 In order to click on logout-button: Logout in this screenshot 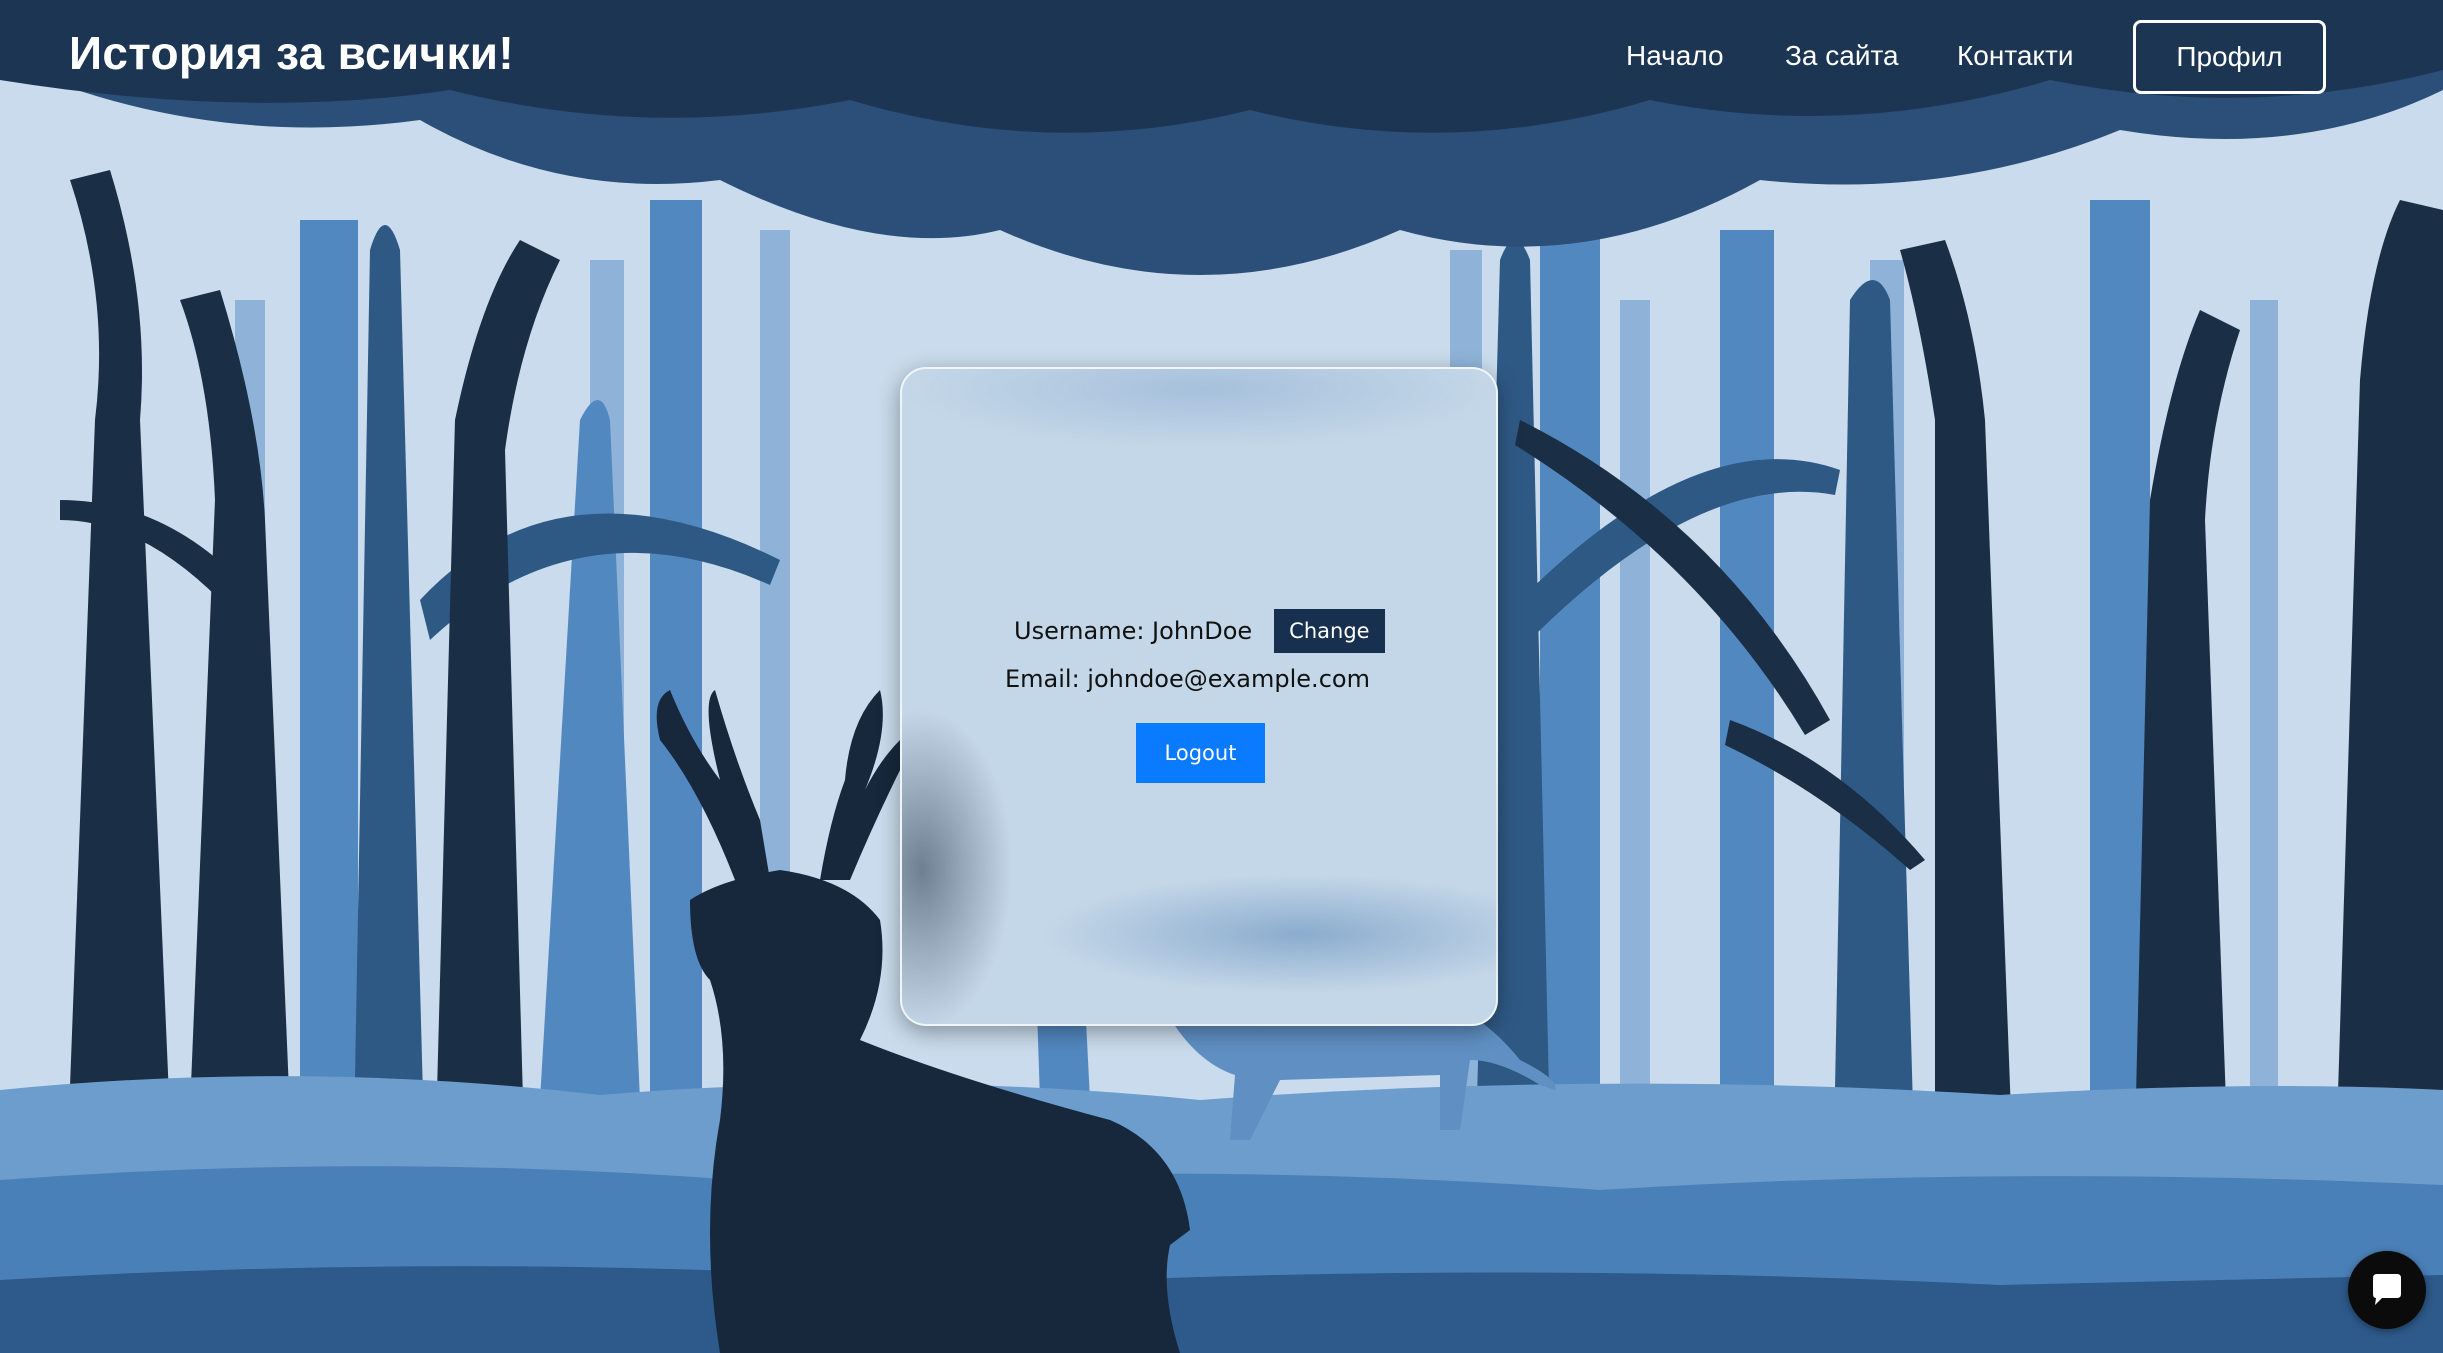, I will do `click(1200, 753)`.